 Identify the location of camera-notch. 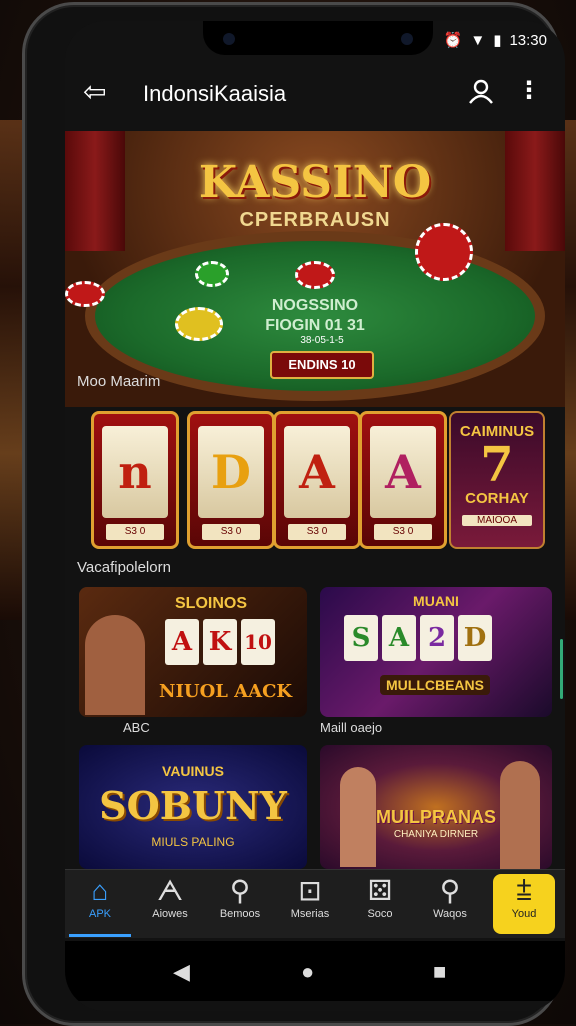
(318, 38).